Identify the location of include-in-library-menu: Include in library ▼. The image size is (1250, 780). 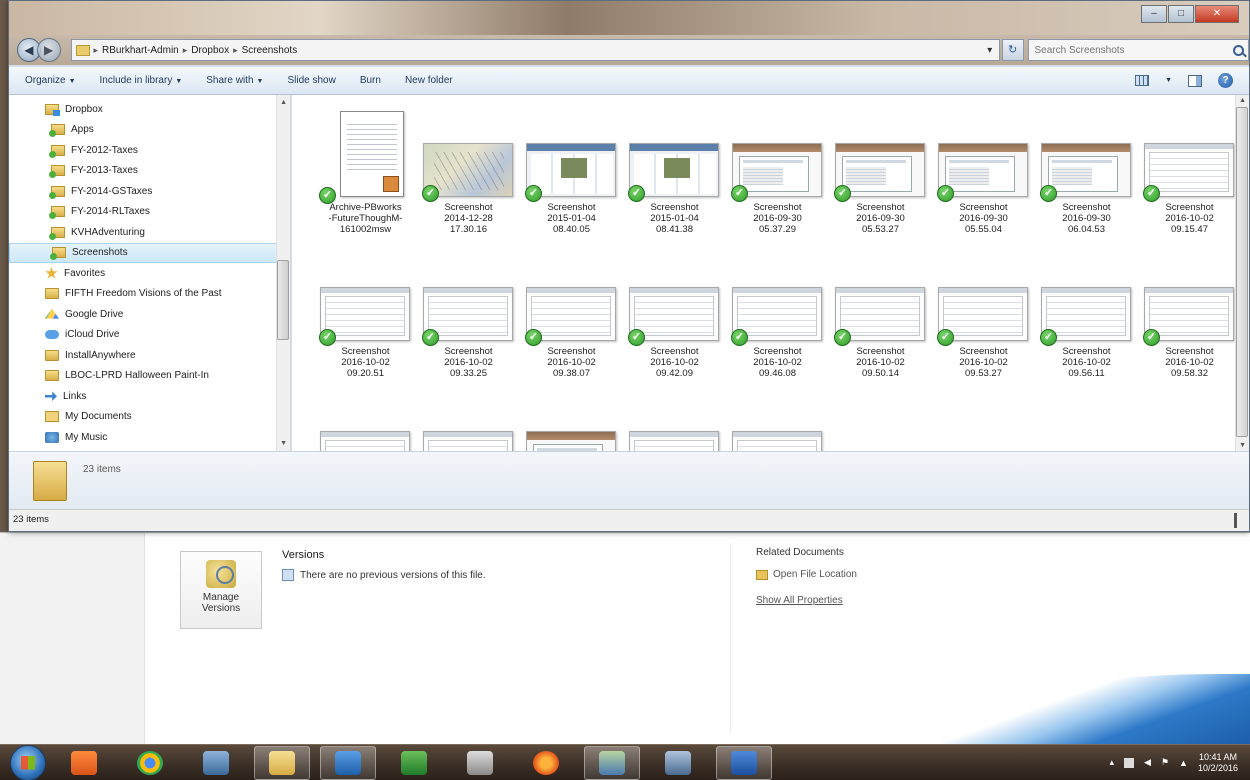
(141, 80).